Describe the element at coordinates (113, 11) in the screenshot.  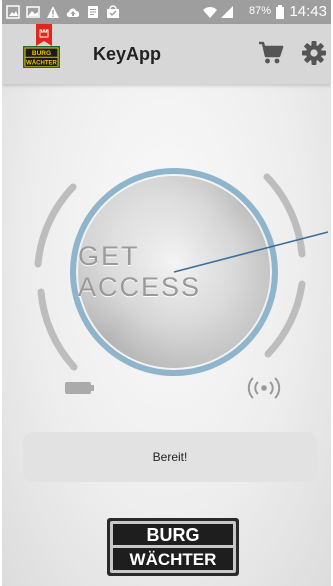
I see `bag-check-icon` at that location.